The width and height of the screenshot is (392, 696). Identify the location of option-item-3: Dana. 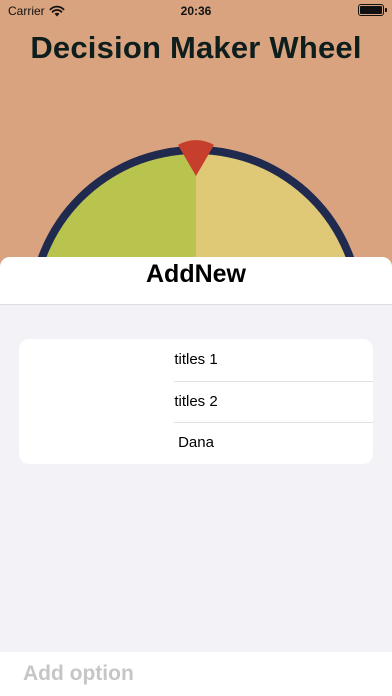
(196, 443).